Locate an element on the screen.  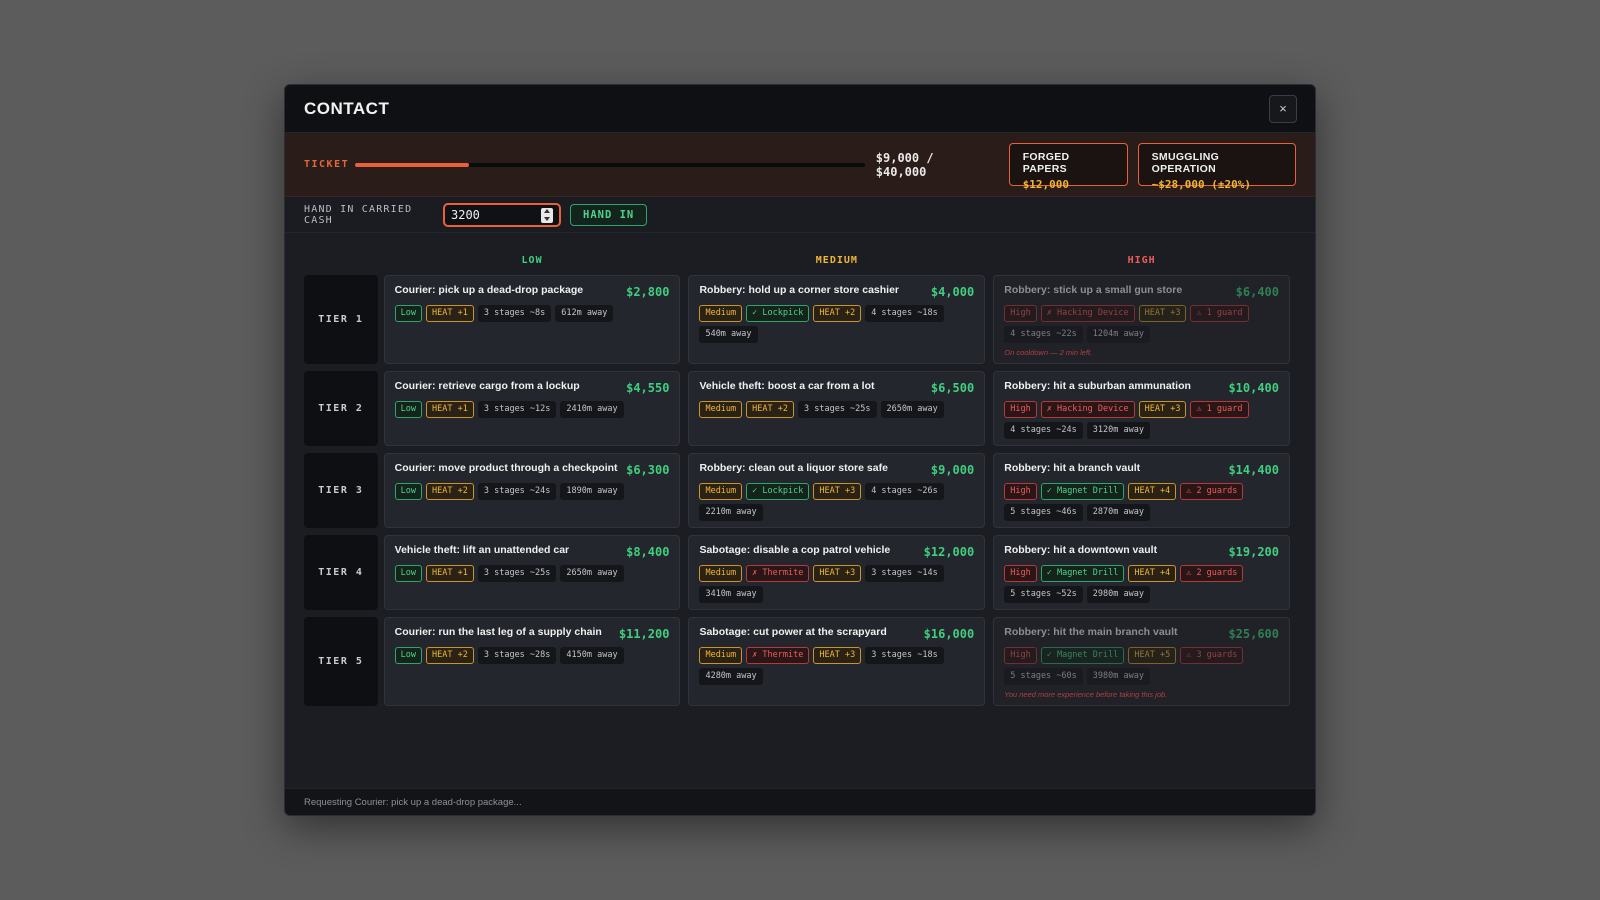
job-tag-info: 3 stages ~8s is located at coordinates (514, 313).